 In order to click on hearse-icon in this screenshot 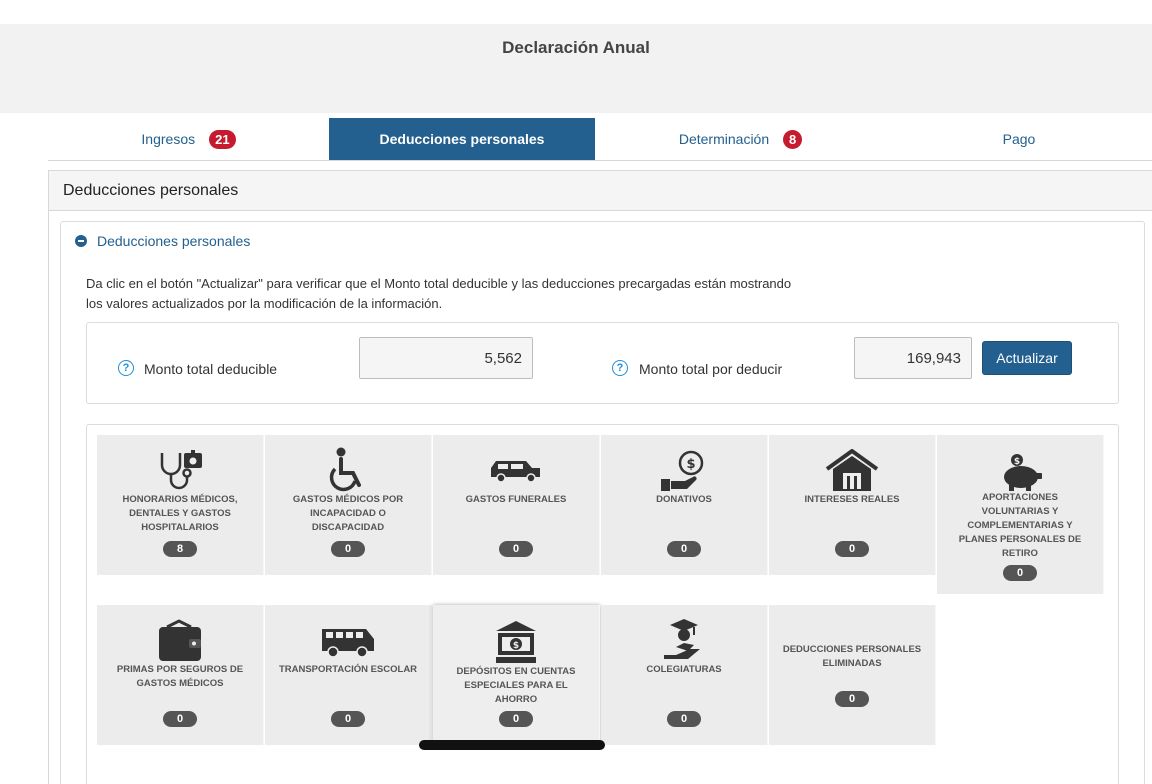, I will do `click(515, 472)`.